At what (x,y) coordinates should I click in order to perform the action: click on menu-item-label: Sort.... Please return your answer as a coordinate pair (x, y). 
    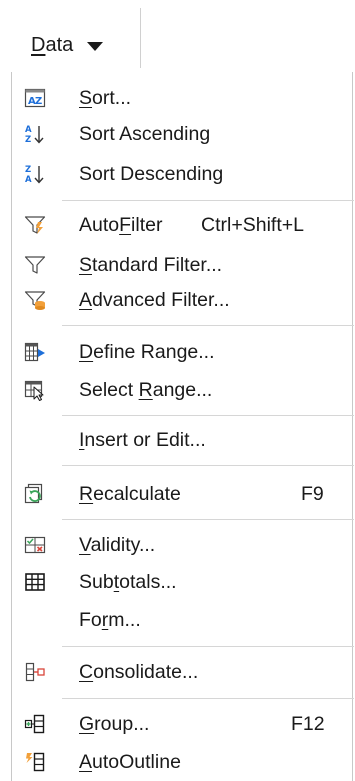
    Looking at the image, I should click on (105, 98).